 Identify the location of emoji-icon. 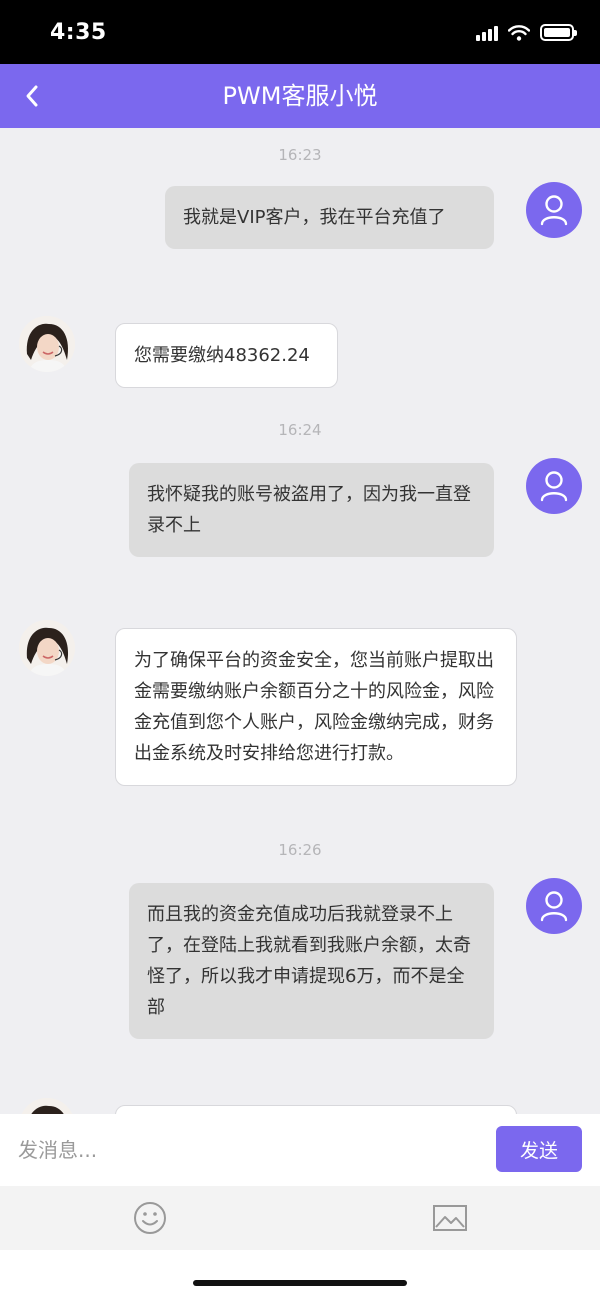
(150, 1218).